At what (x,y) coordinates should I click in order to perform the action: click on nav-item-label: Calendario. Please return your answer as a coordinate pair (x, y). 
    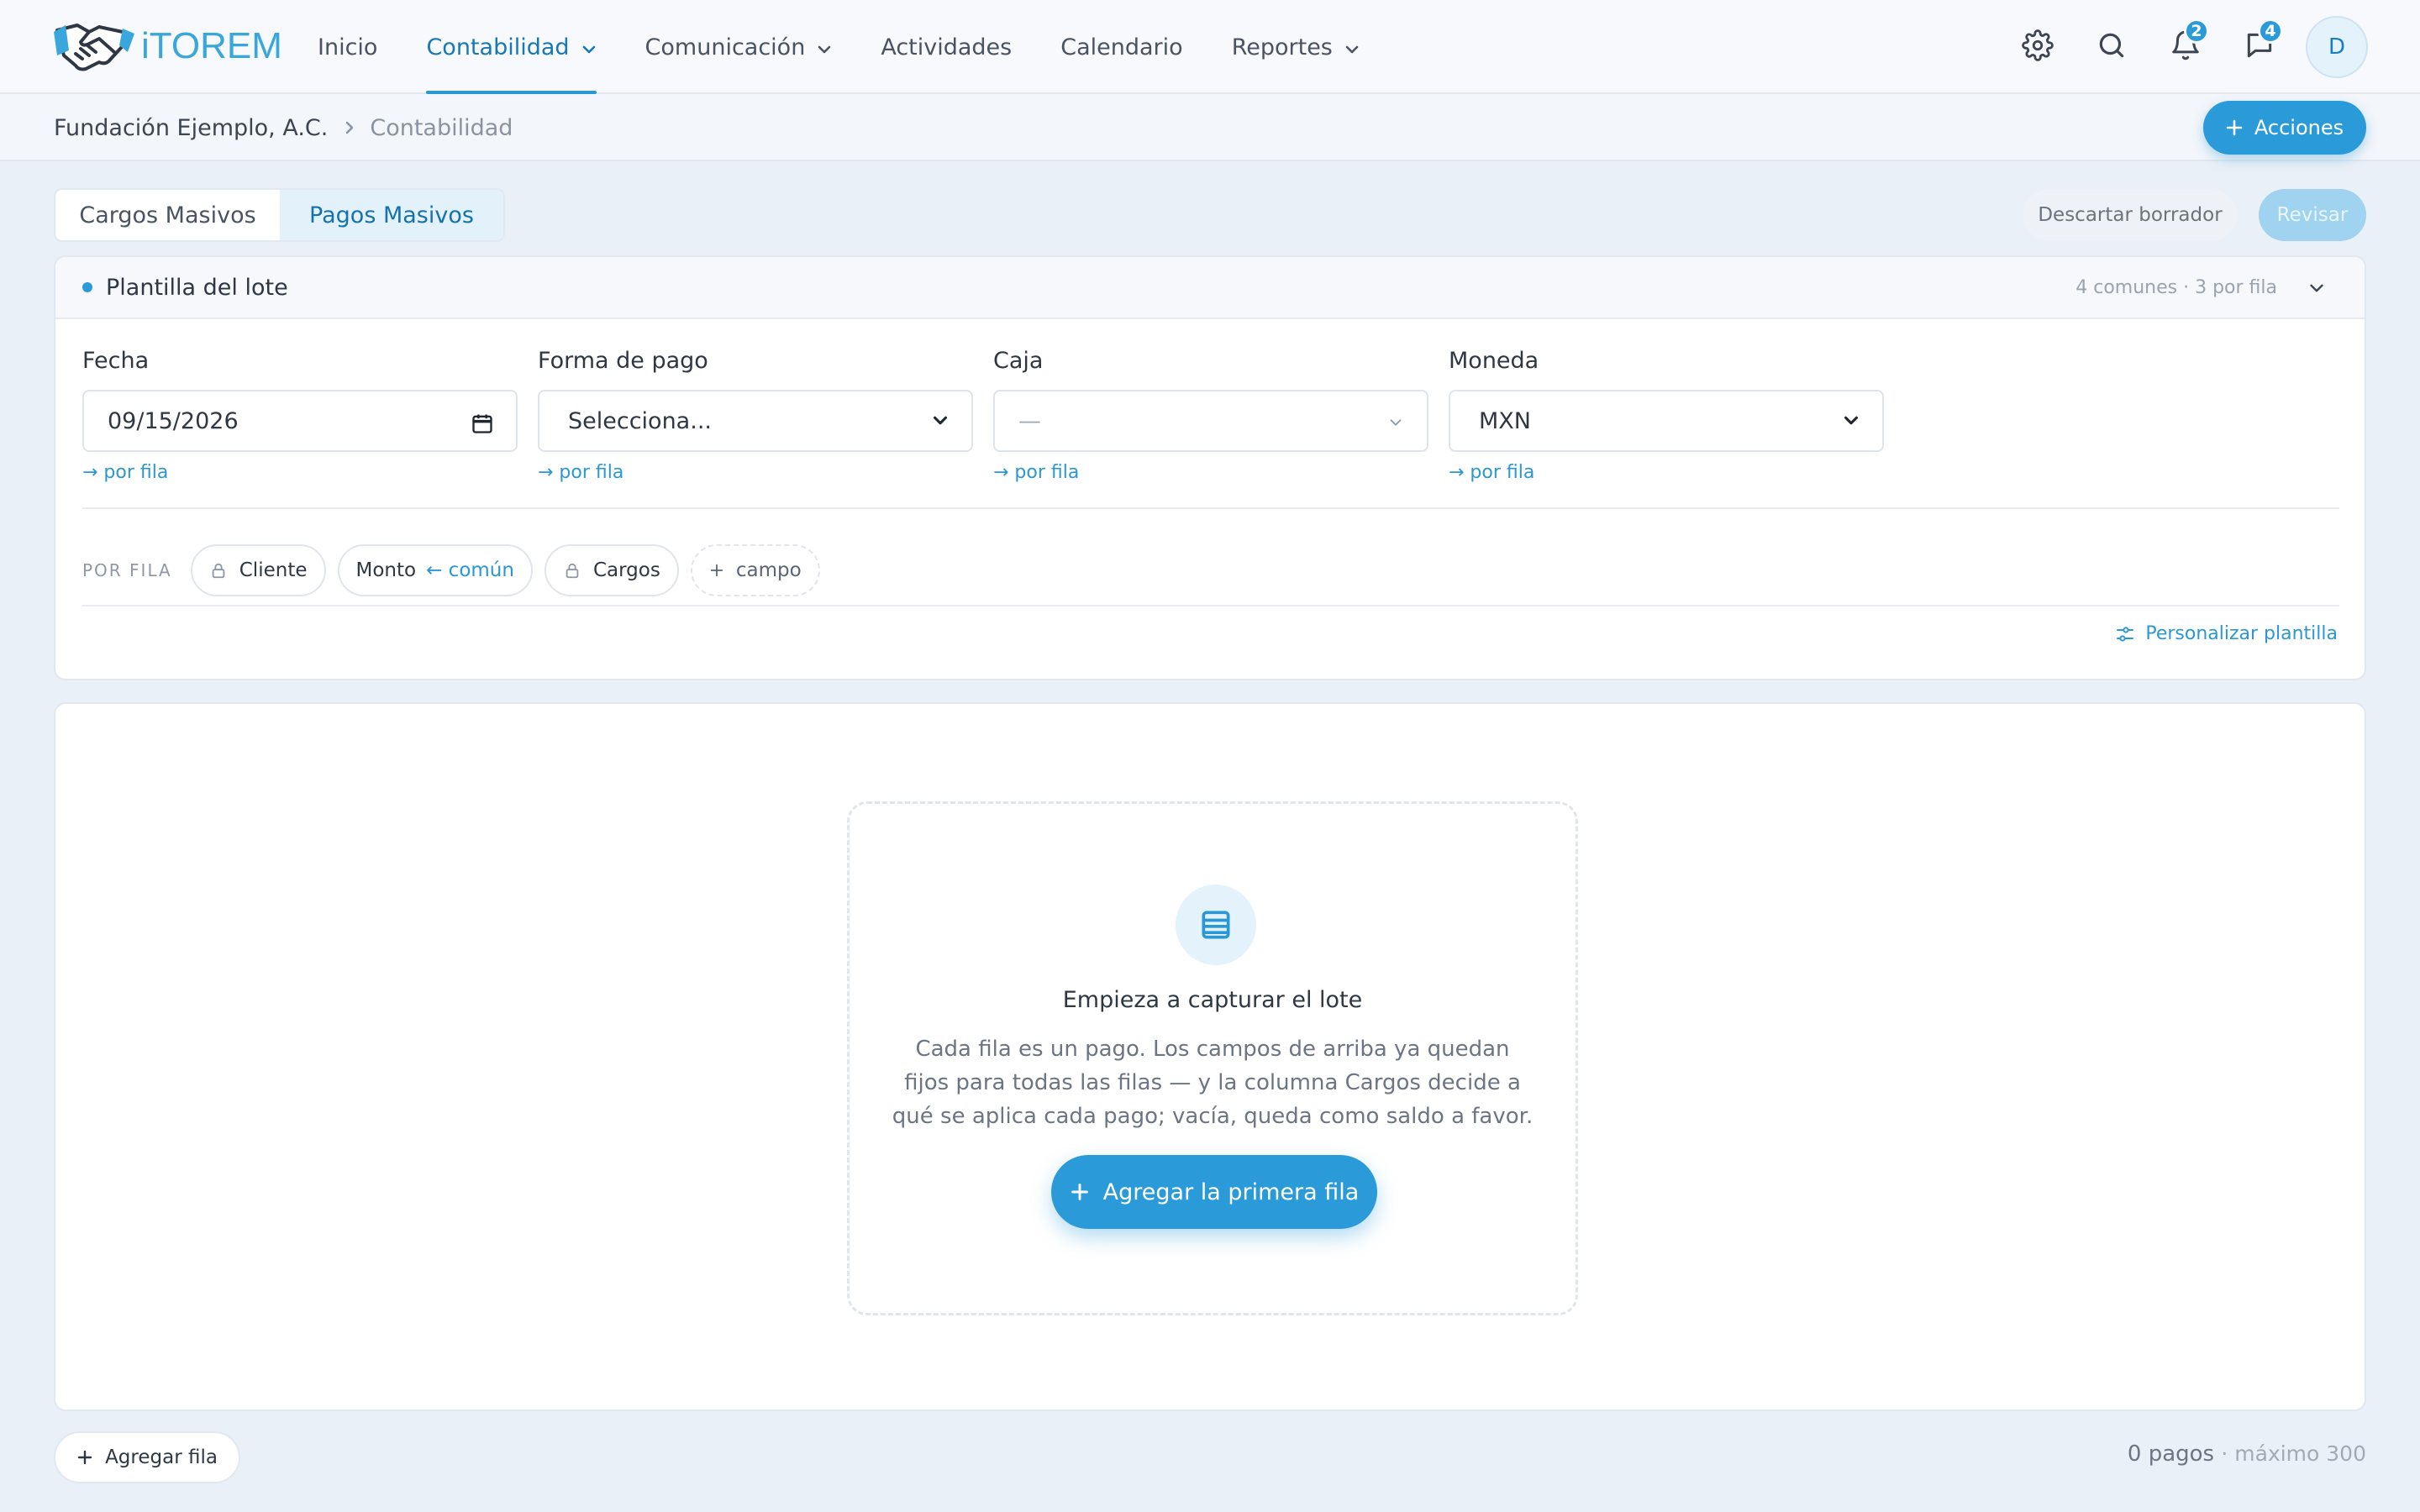
    Looking at the image, I should click on (1121, 47).